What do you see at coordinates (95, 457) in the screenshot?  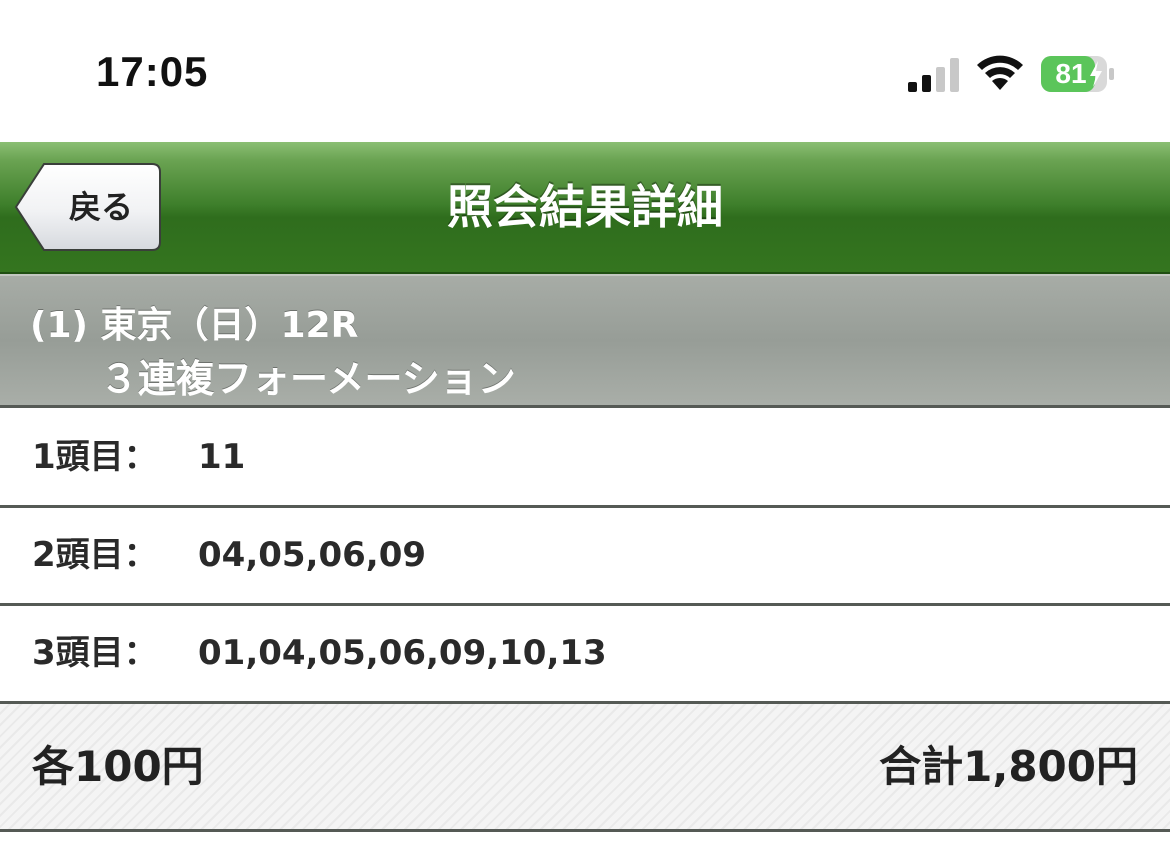 I see `selection-label: 1頭目：` at bounding box center [95, 457].